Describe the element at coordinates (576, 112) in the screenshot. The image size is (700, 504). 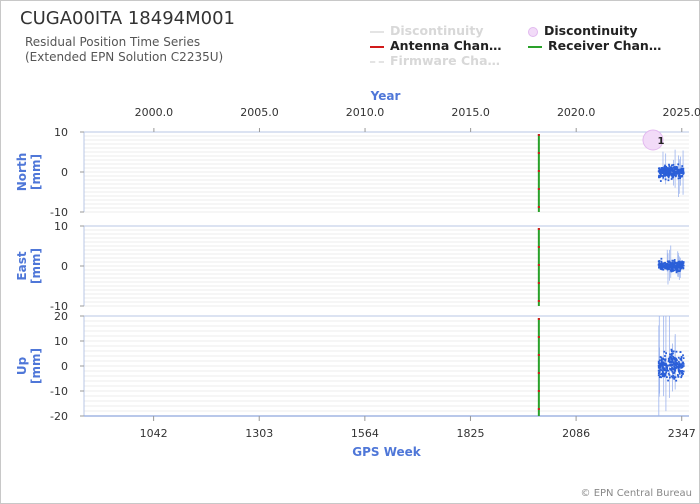
I see `year-tick-label: 2020.0` at that location.